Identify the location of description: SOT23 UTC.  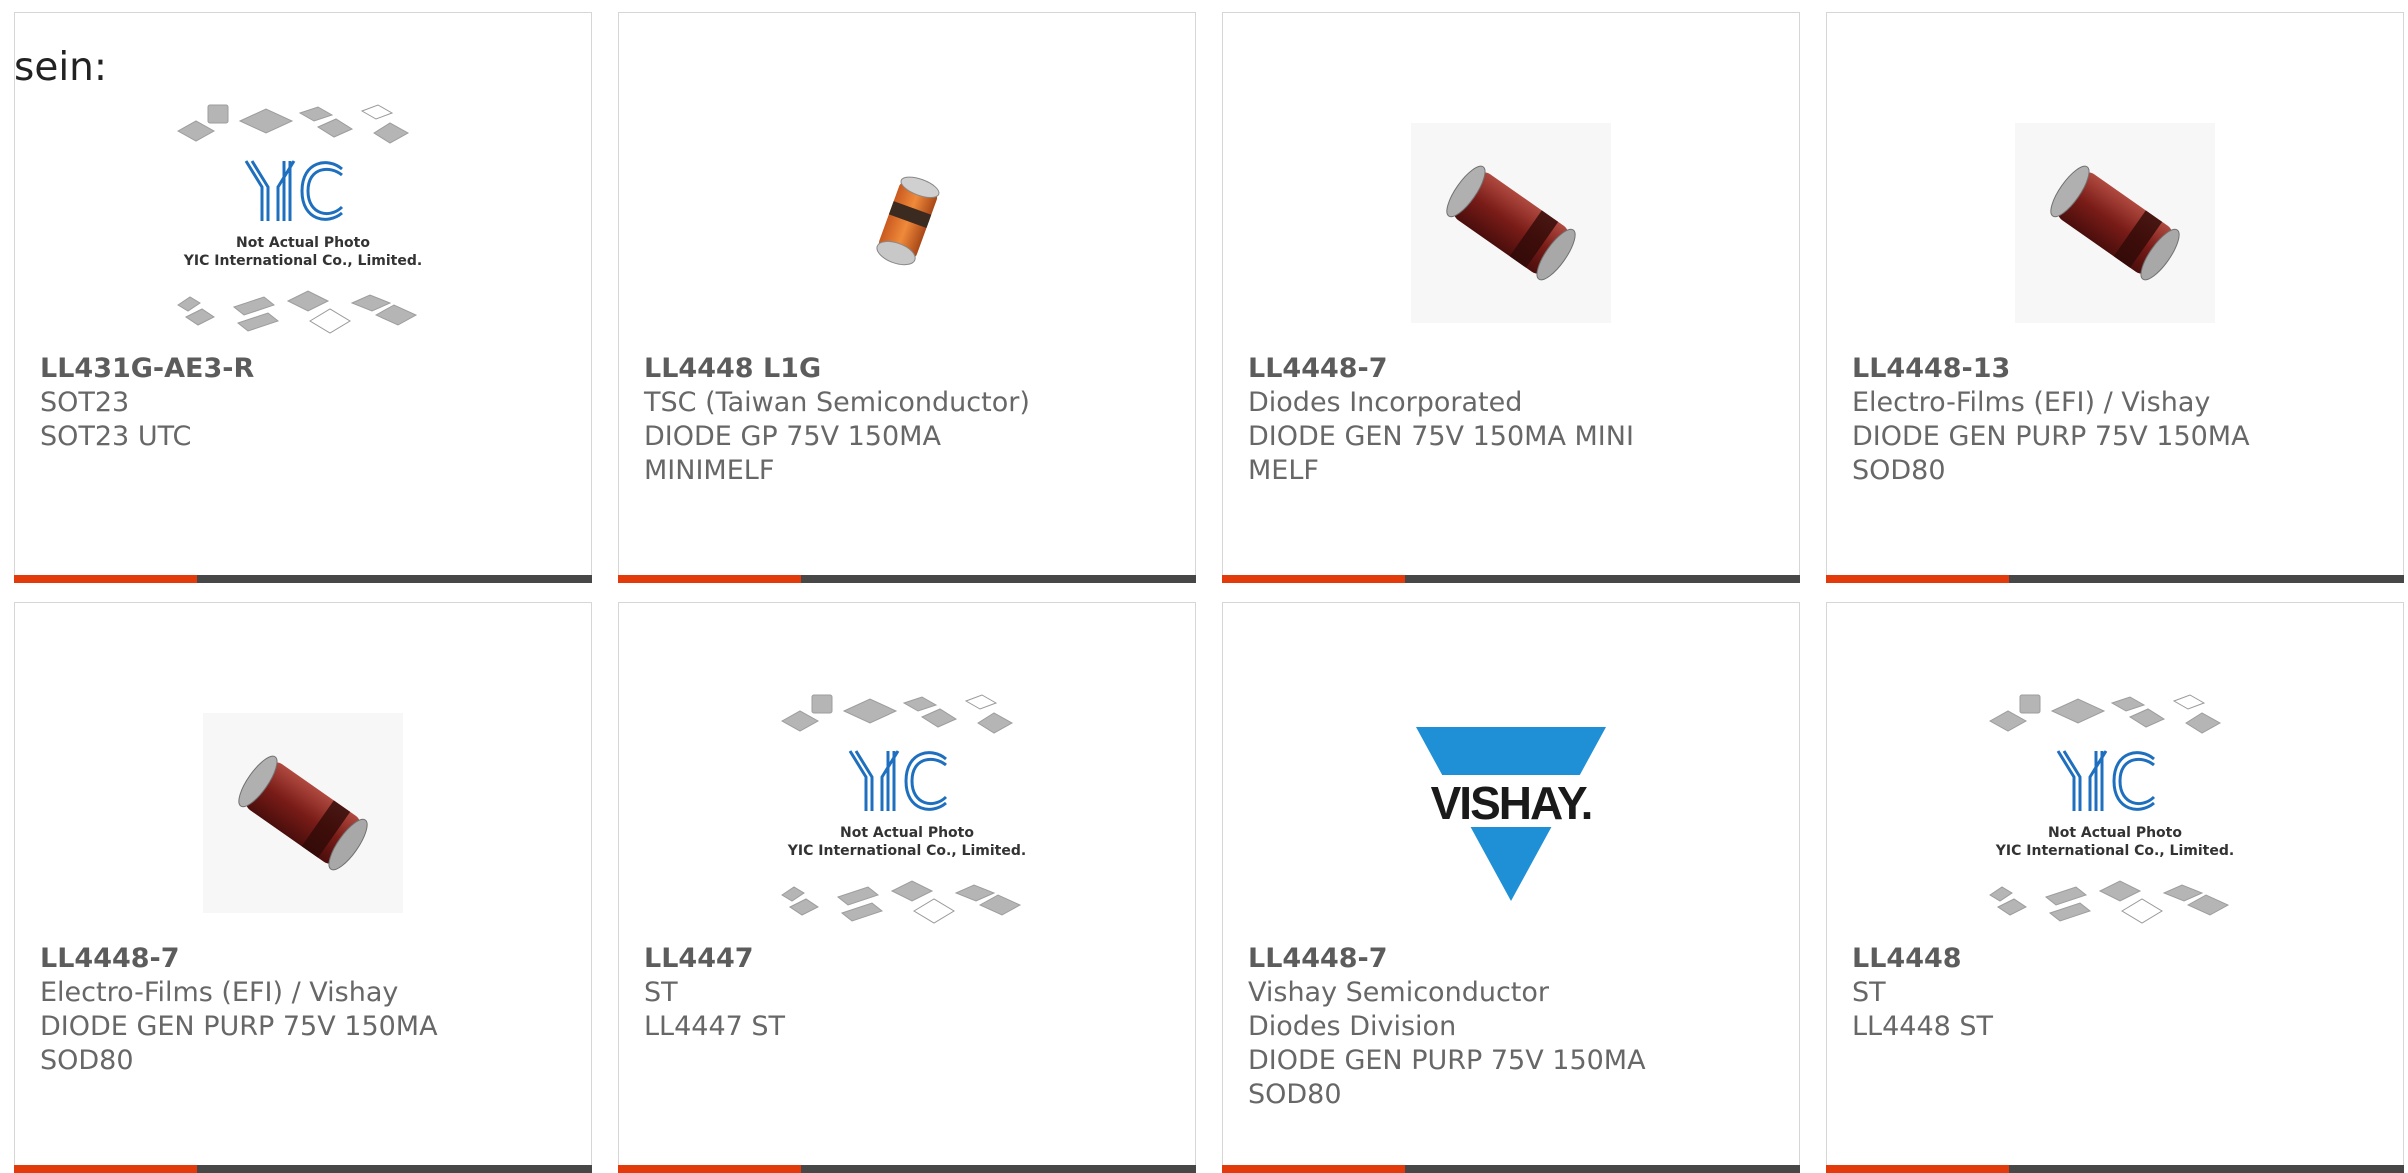
(116, 436).